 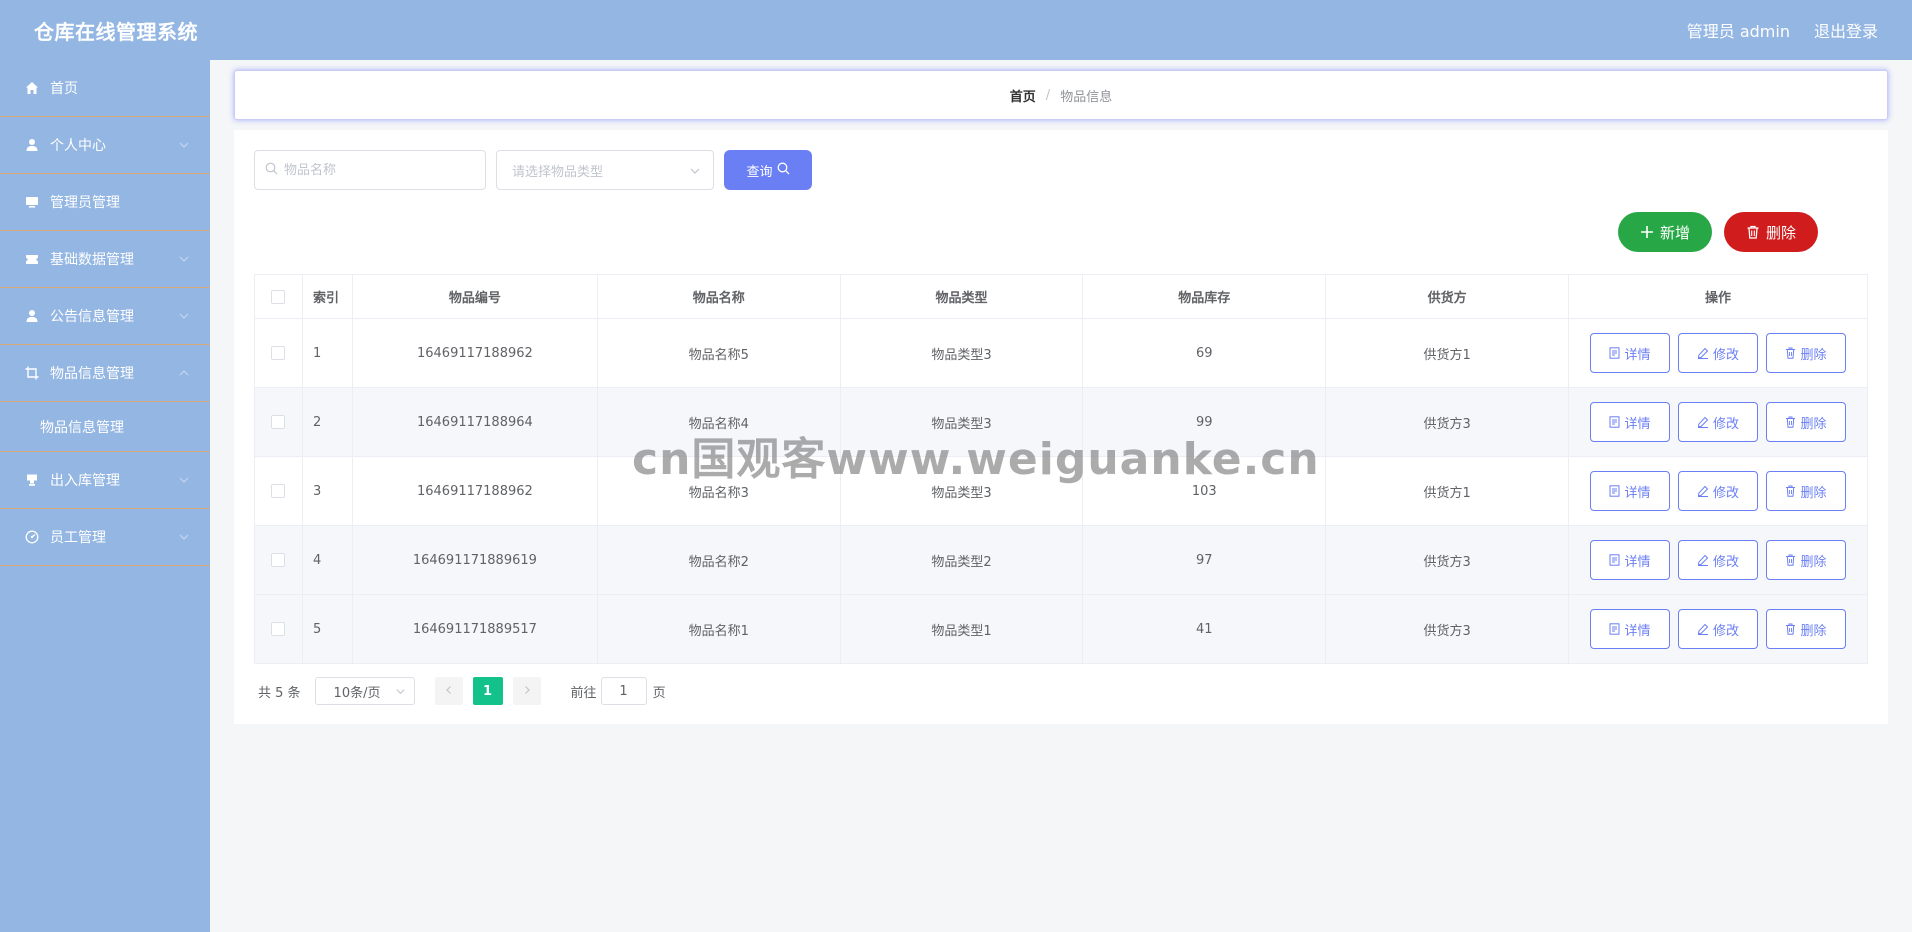 I want to click on odometer-icon, so click(x=32, y=537).